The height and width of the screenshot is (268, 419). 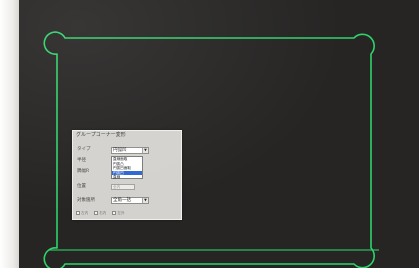 I want to click on checkbox-label: 左内, so click(x=85, y=213).